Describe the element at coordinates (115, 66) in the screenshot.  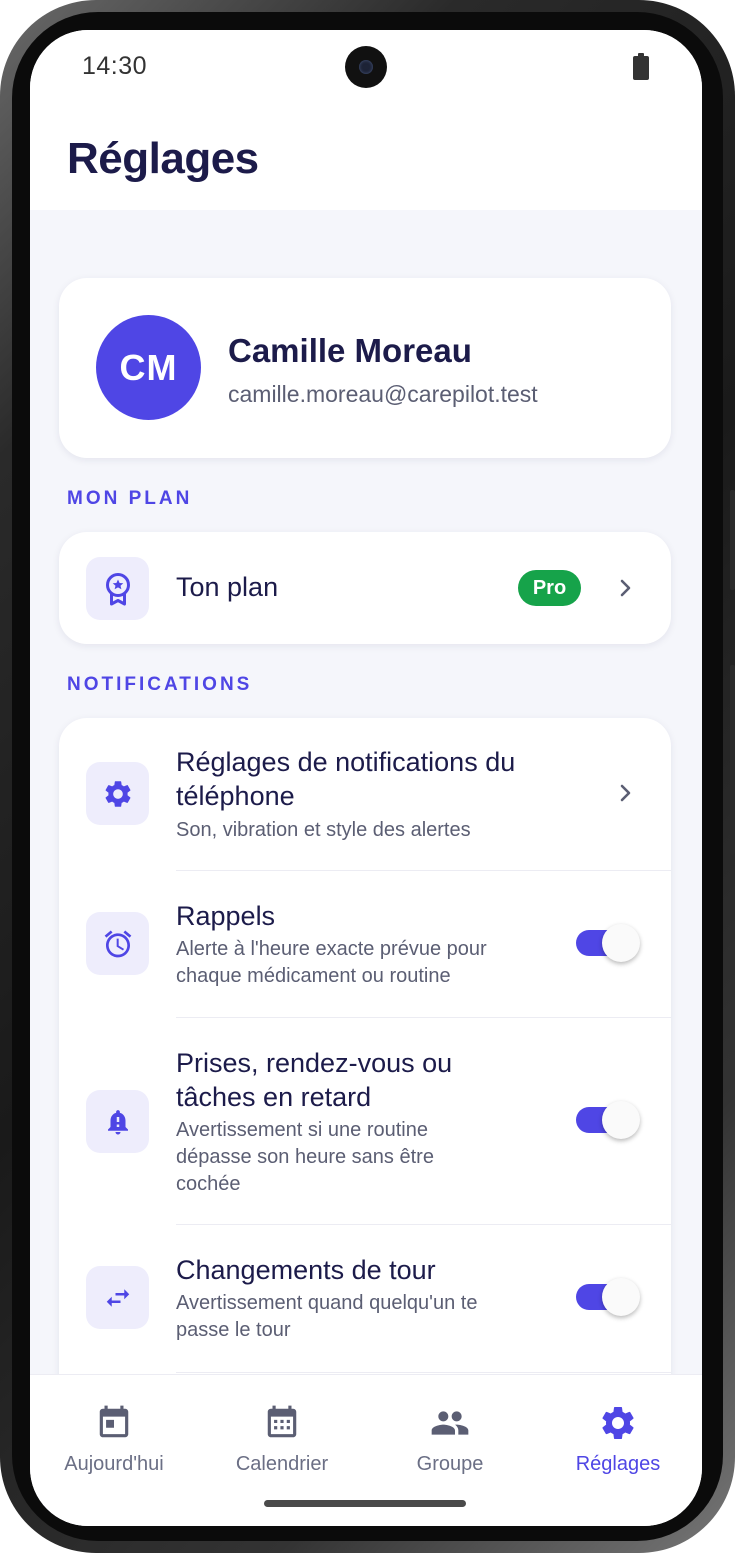
I see `status-time: 14:30` at that location.